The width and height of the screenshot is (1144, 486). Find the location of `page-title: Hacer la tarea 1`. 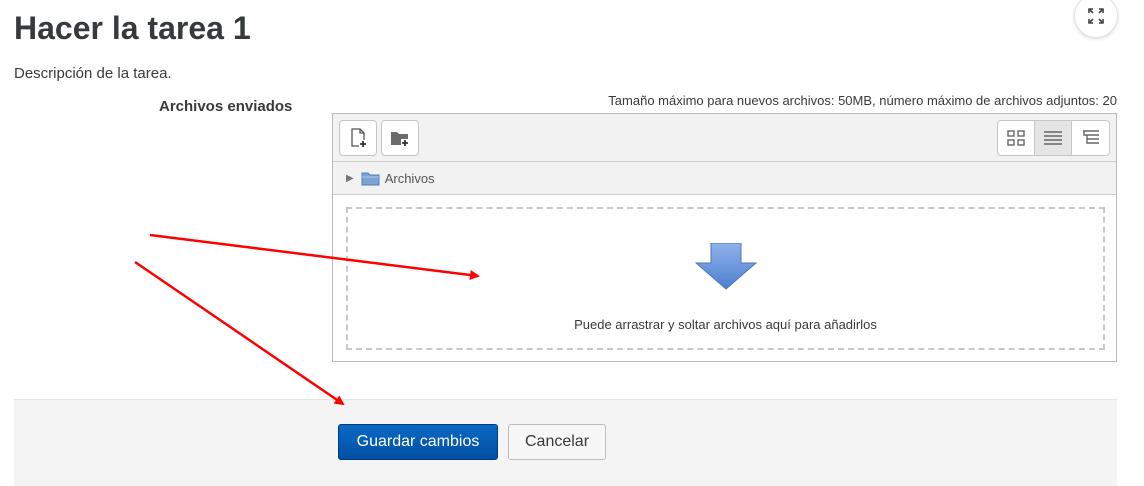

page-title: Hacer la tarea 1 is located at coordinates (132, 28).